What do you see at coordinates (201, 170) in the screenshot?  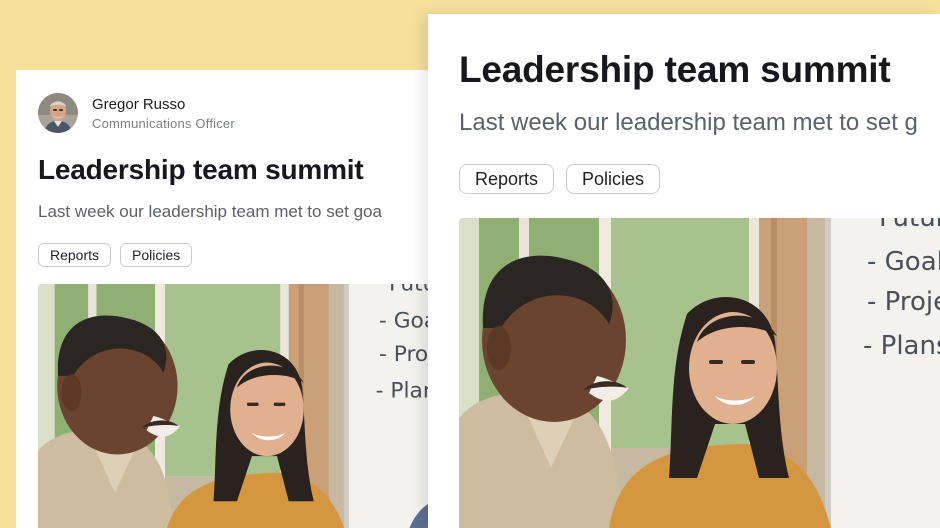 I see `post-title: Leadership team summit` at bounding box center [201, 170].